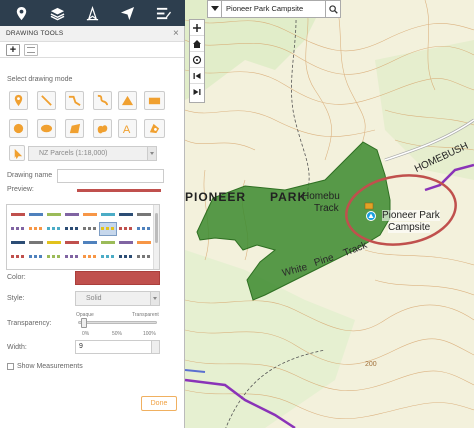  Describe the element at coordinates (83, 237) in the screenshot. I see `line-style-list` at that location.